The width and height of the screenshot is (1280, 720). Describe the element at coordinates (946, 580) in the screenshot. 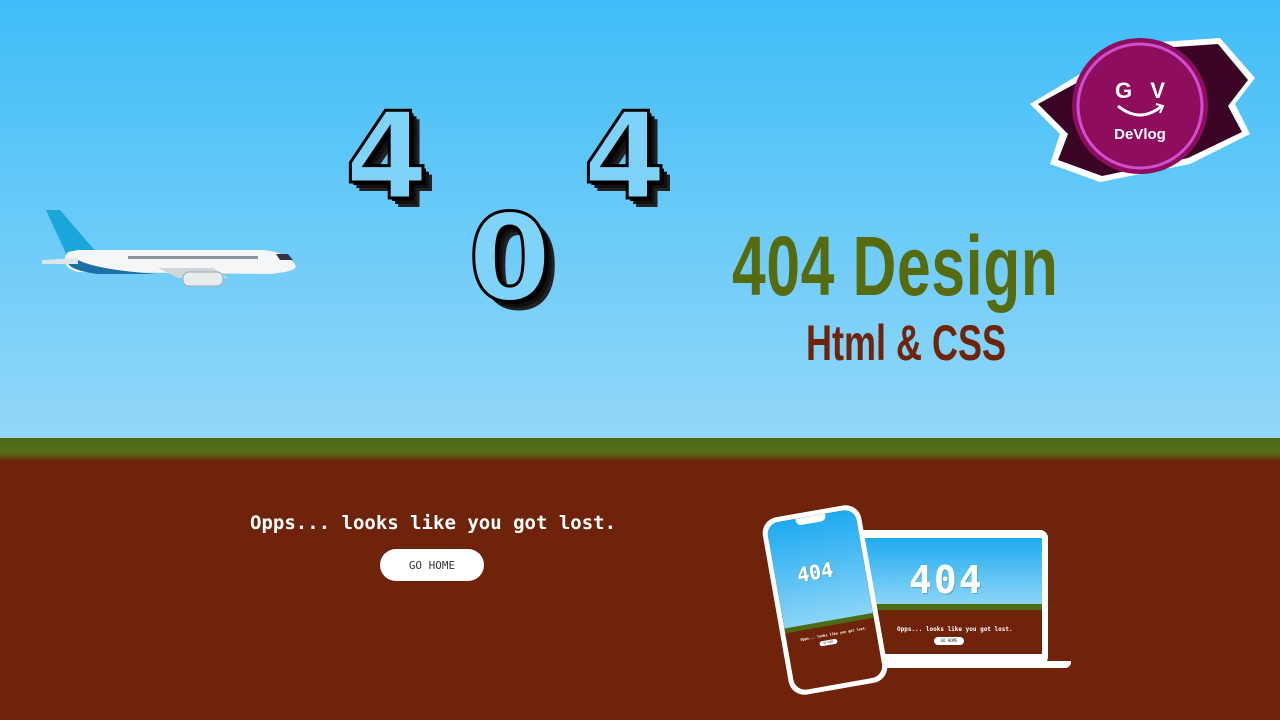

I see `laptop-404: 404` at that location.